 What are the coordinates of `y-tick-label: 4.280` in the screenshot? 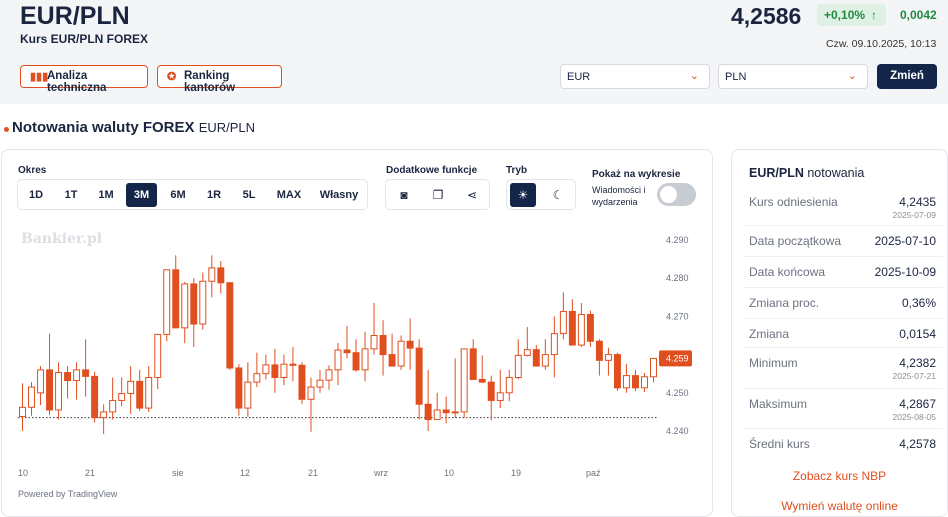 It's located at (677, 278).